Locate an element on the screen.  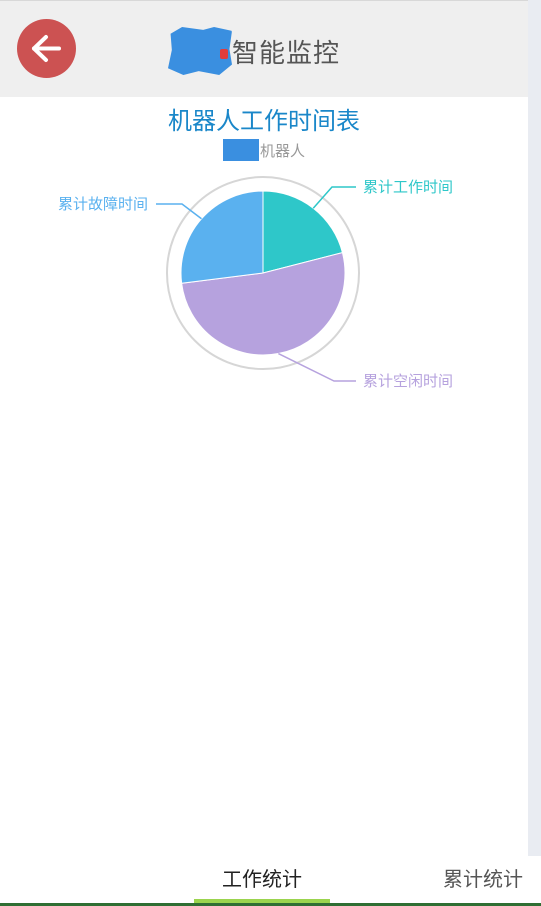
back-button is located at coordinates (46, 48).